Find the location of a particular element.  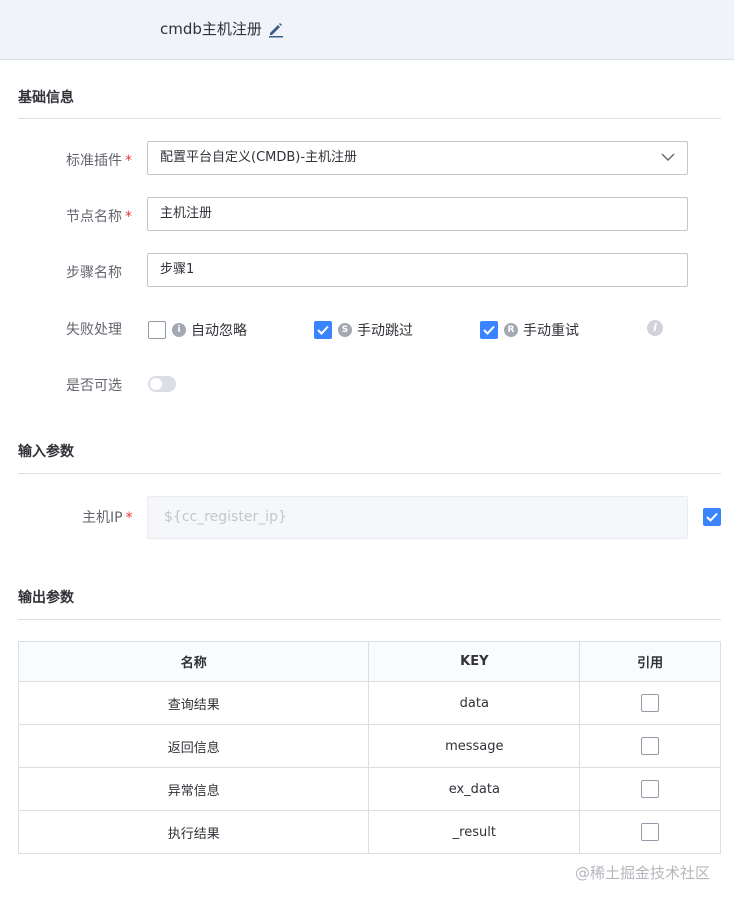

info-badge-icon: i is located at coordinates (179, 330).